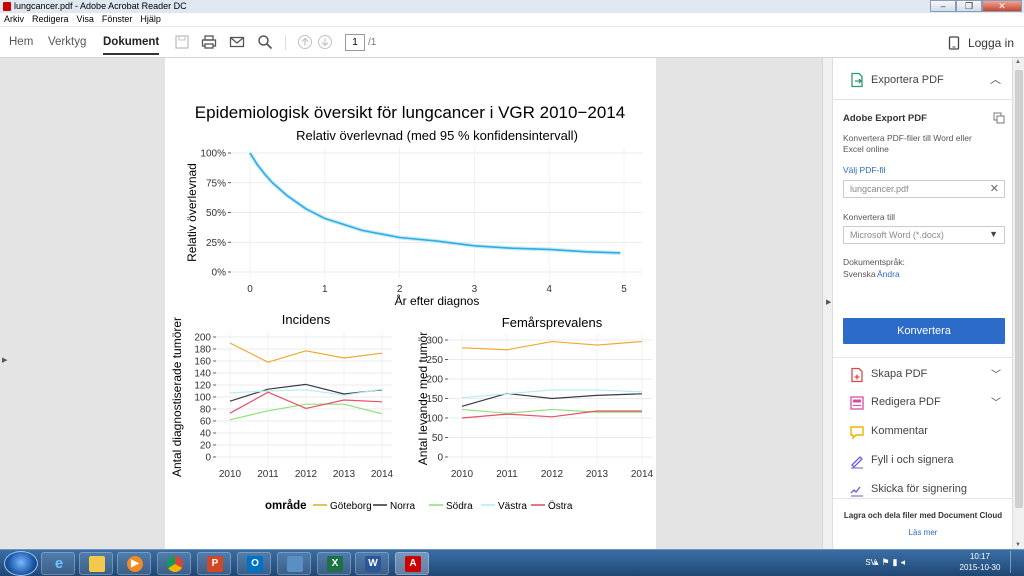 The height and width of the screenshot is (576, 1024). I want to click on y-tick-label: 20, so click(206, 446).